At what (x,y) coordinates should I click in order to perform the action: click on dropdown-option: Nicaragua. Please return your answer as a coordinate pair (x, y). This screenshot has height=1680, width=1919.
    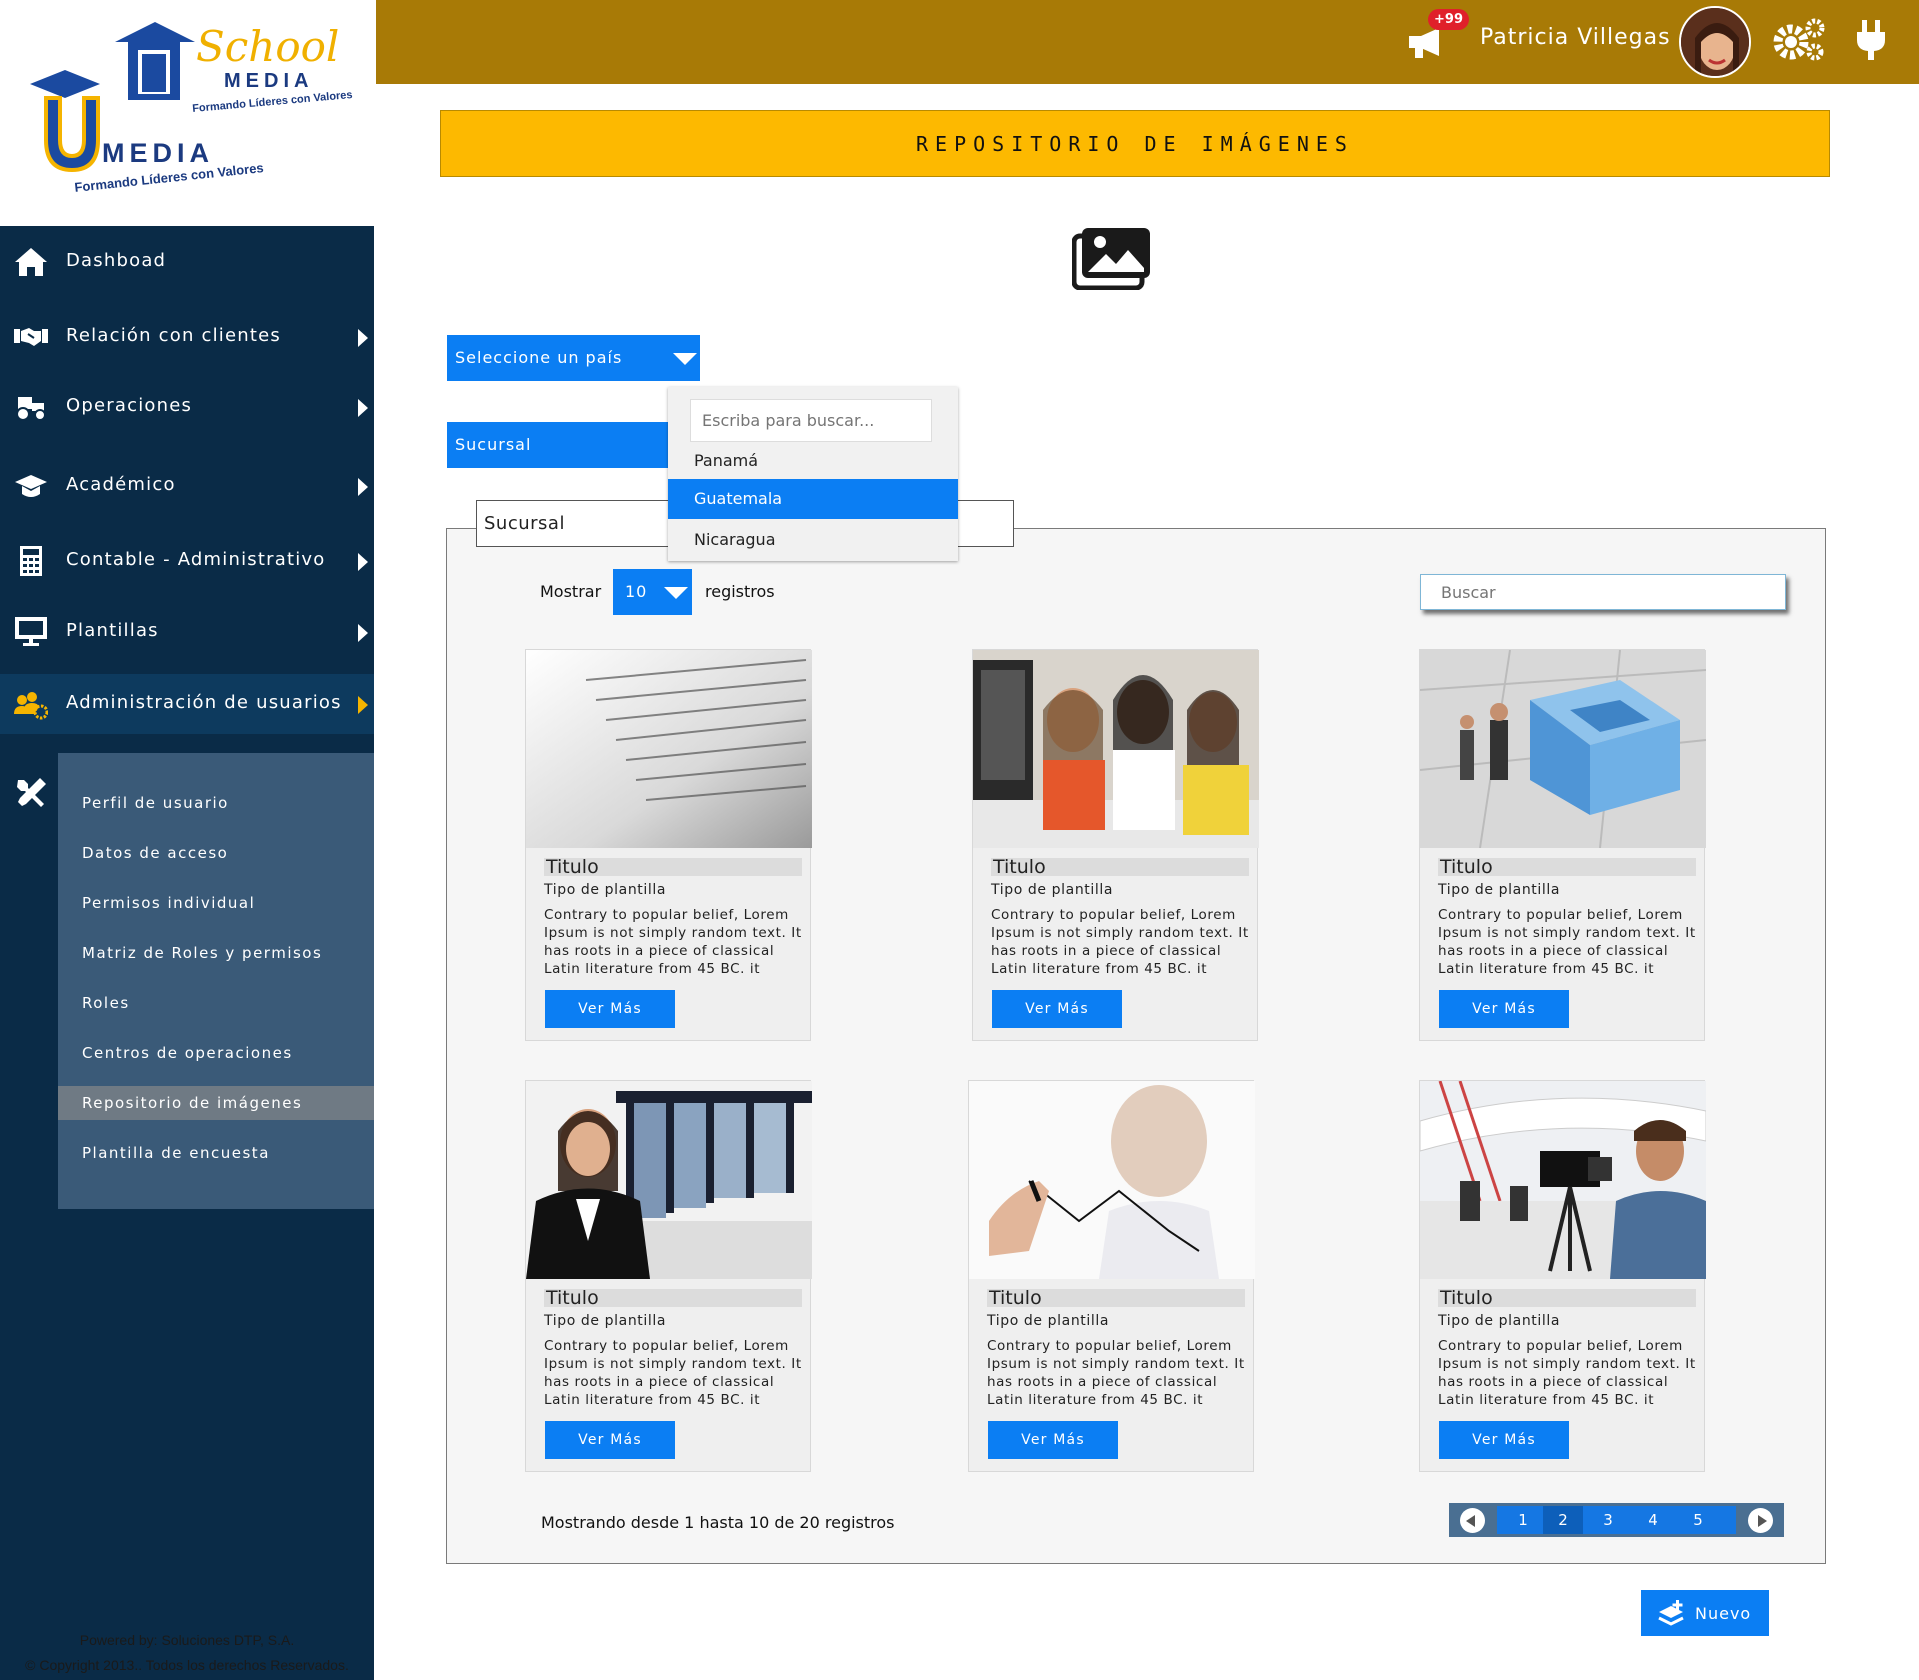
    Looking at the image, I should click on (813, 540).